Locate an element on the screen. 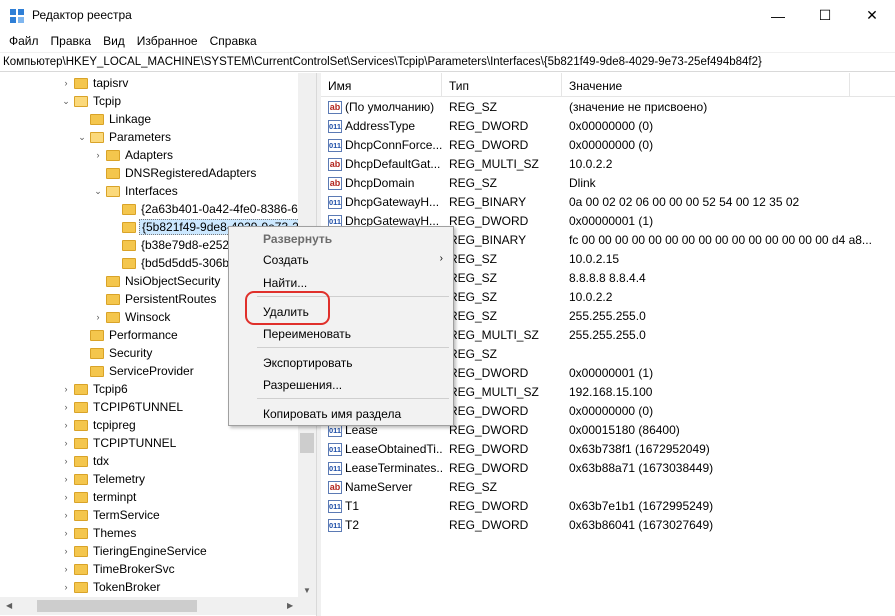  list-item: ab DhcpDomain REG_SZ Dlink is located at coordinates (608, 183).